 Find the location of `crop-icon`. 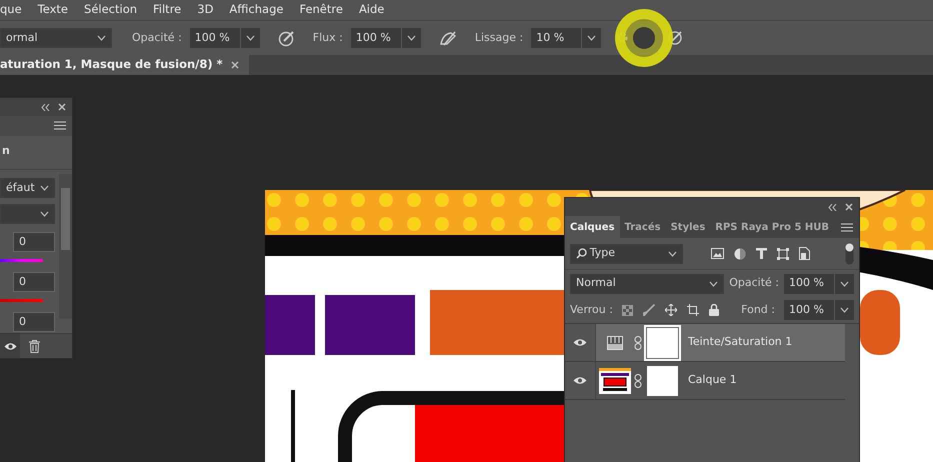

crop-icon is located at coordinates (692, 310).